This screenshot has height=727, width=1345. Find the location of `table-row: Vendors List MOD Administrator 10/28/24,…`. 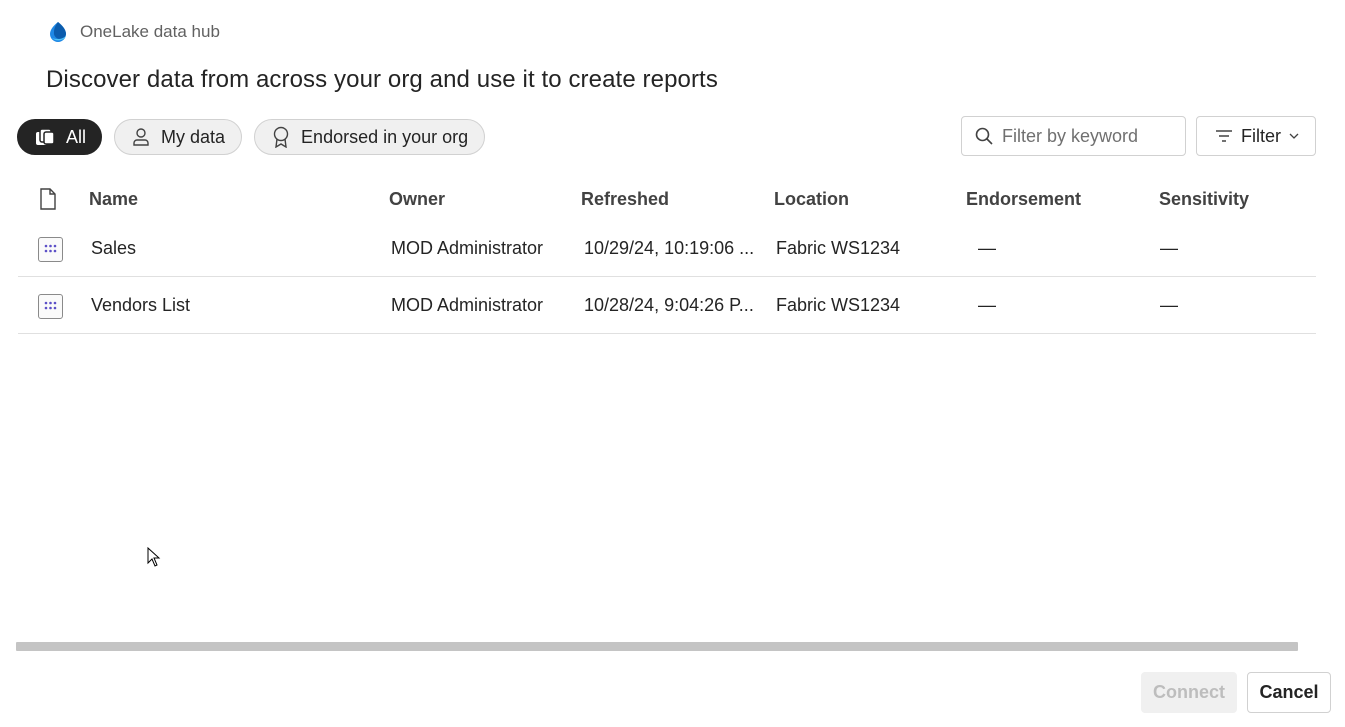

table-row: Vendors List MOD Administrator 10/28/24,… is located at coordinates (667, 305).